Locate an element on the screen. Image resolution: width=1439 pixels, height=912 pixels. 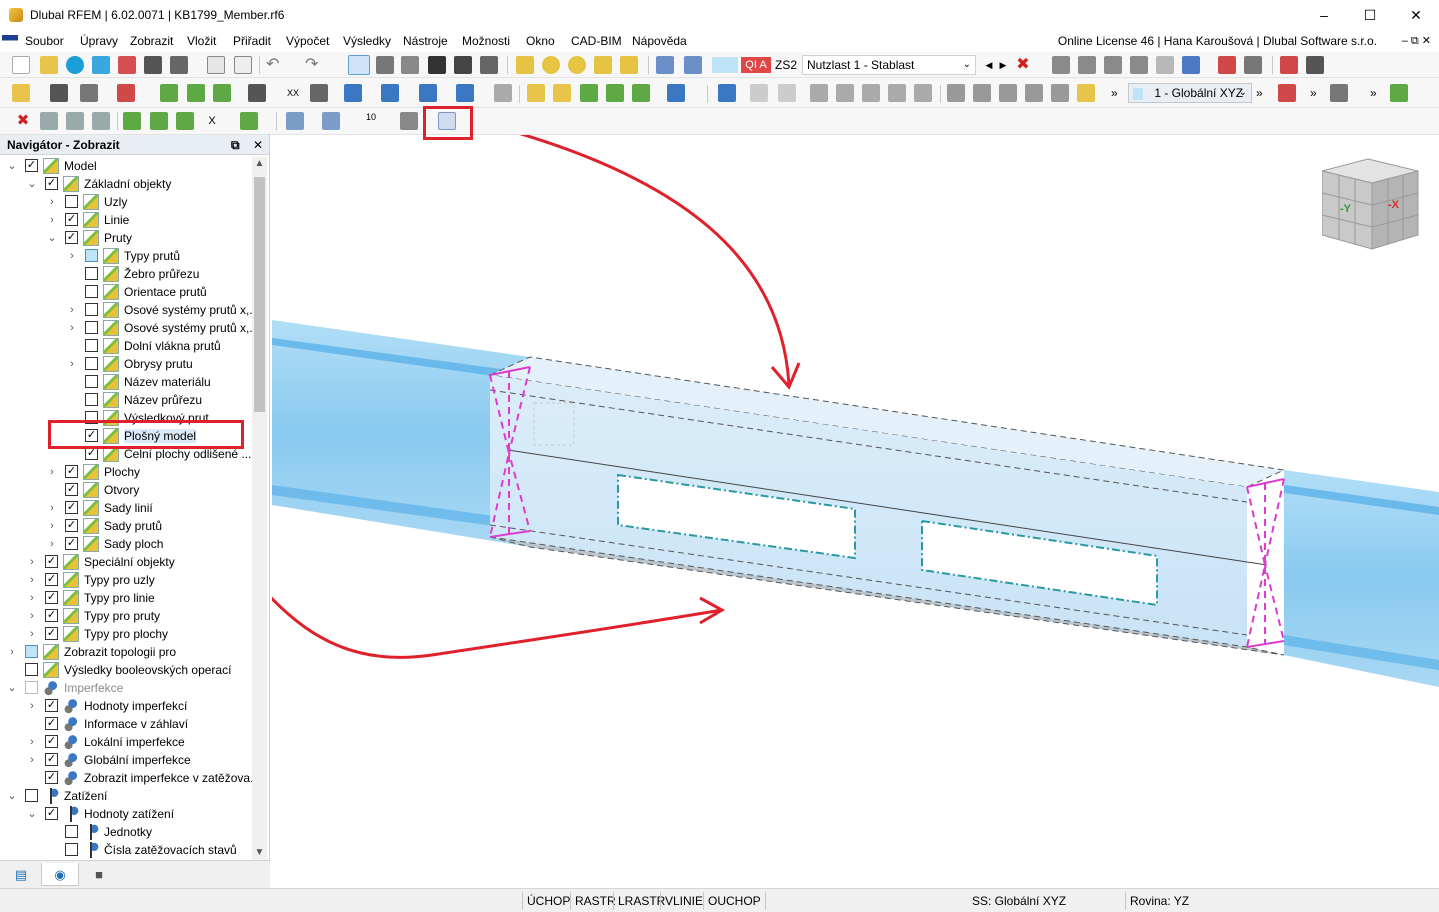
align-1-icon is located at coordinates (956, 93).